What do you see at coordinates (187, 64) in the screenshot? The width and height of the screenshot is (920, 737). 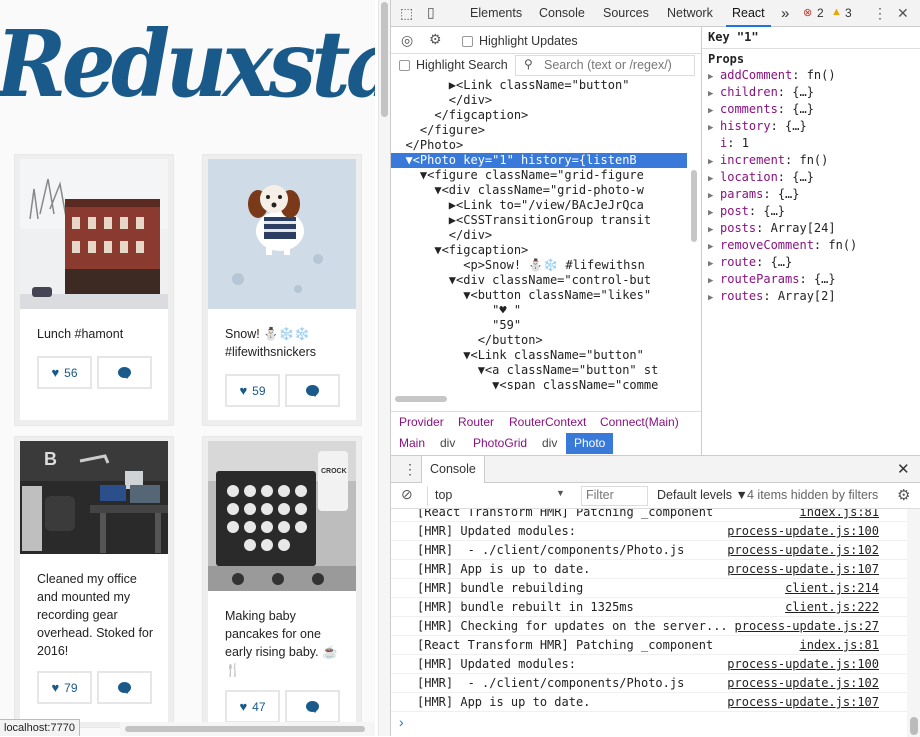 I see `app-logo: Reduxstagram` at bounding box center [187, 64].